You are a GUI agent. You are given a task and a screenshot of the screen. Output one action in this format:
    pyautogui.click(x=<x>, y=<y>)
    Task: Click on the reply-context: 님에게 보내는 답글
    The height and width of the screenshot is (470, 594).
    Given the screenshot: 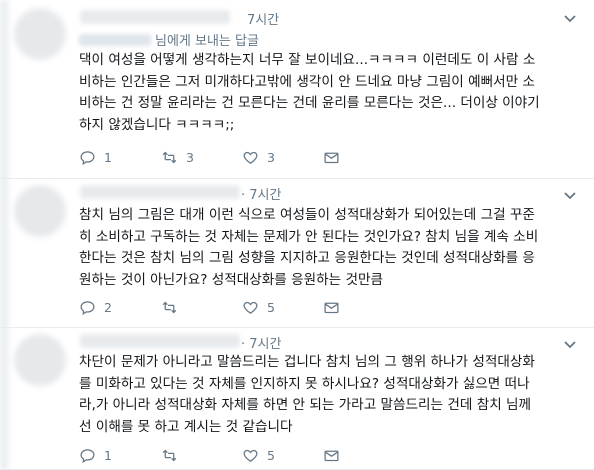 What is the action you would take?
    pyautogui.click(x=169, y=39)
    